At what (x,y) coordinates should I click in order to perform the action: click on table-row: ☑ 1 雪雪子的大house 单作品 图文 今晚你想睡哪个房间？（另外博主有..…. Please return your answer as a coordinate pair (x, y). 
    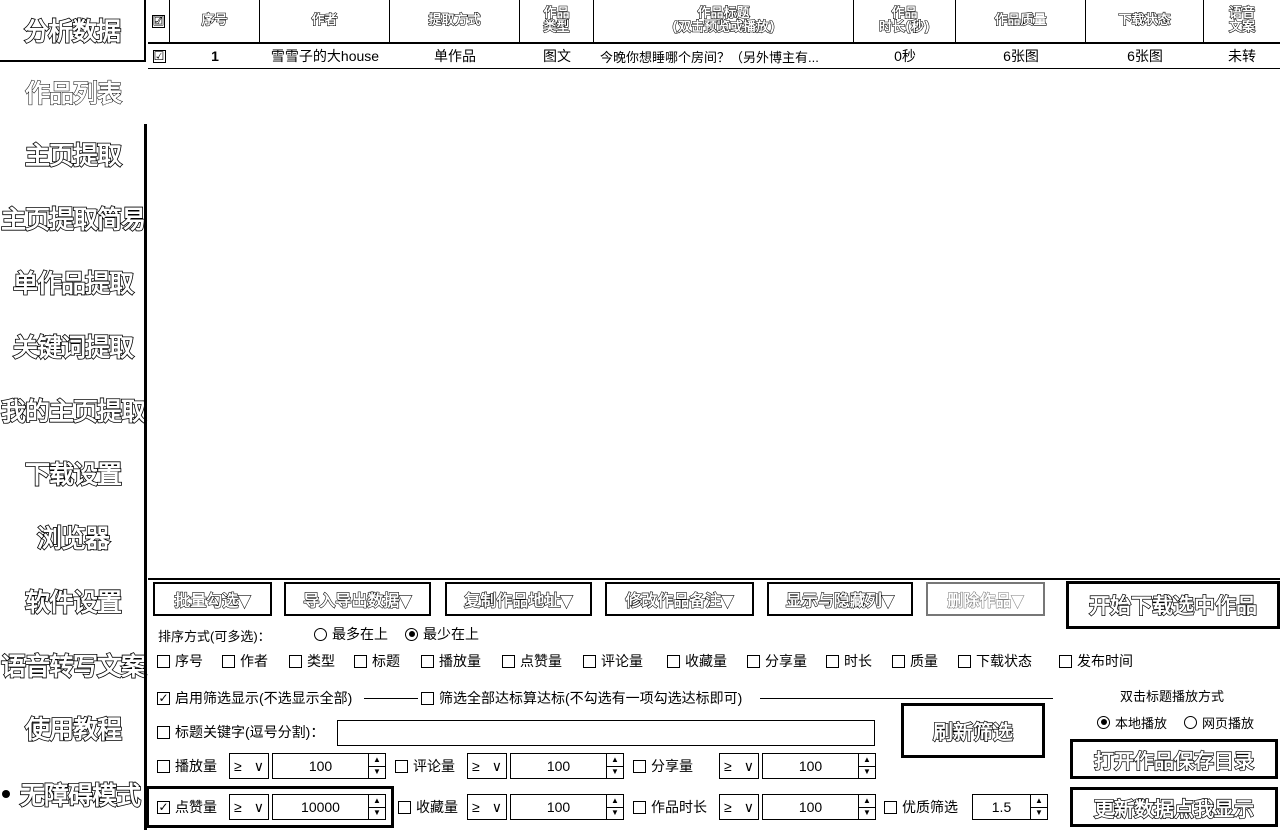
    Looking at the image, I should click on (714, 56).